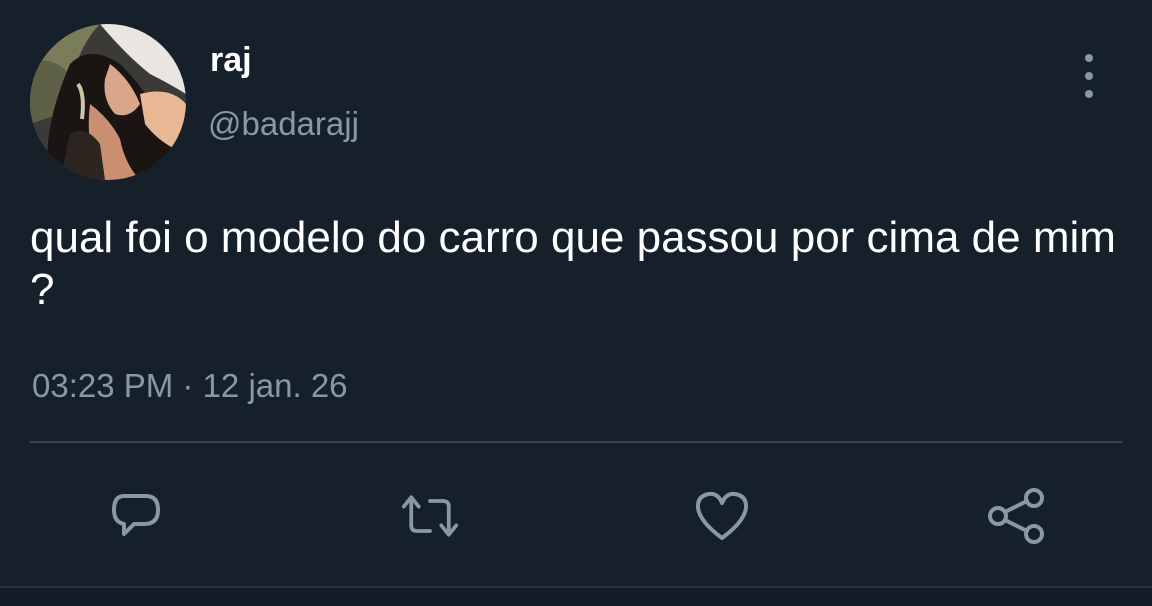 Image resolution: width=1152 pixels, height=606 pixels. I want to click on avatar-image, so click(108, 102).